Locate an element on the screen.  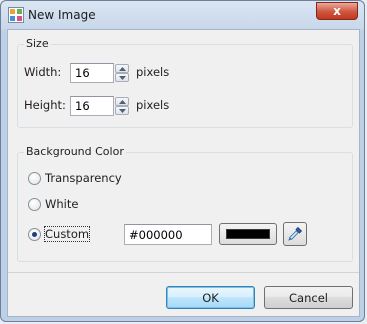
size-group-title: Size is located at coordinates (37, 43).